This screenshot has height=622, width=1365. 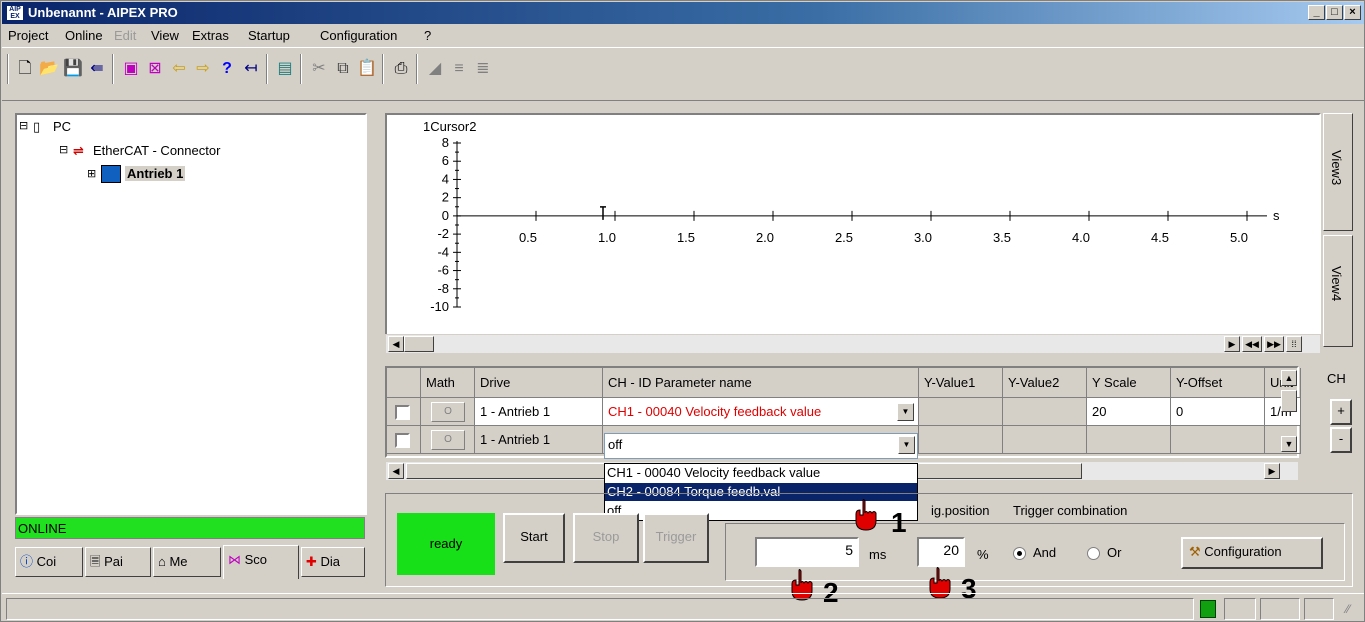 What do you see at coordinates (761, 446) in the screenshot?
I see `row2-parameter-combo: off` at bounding box center [761, 446].